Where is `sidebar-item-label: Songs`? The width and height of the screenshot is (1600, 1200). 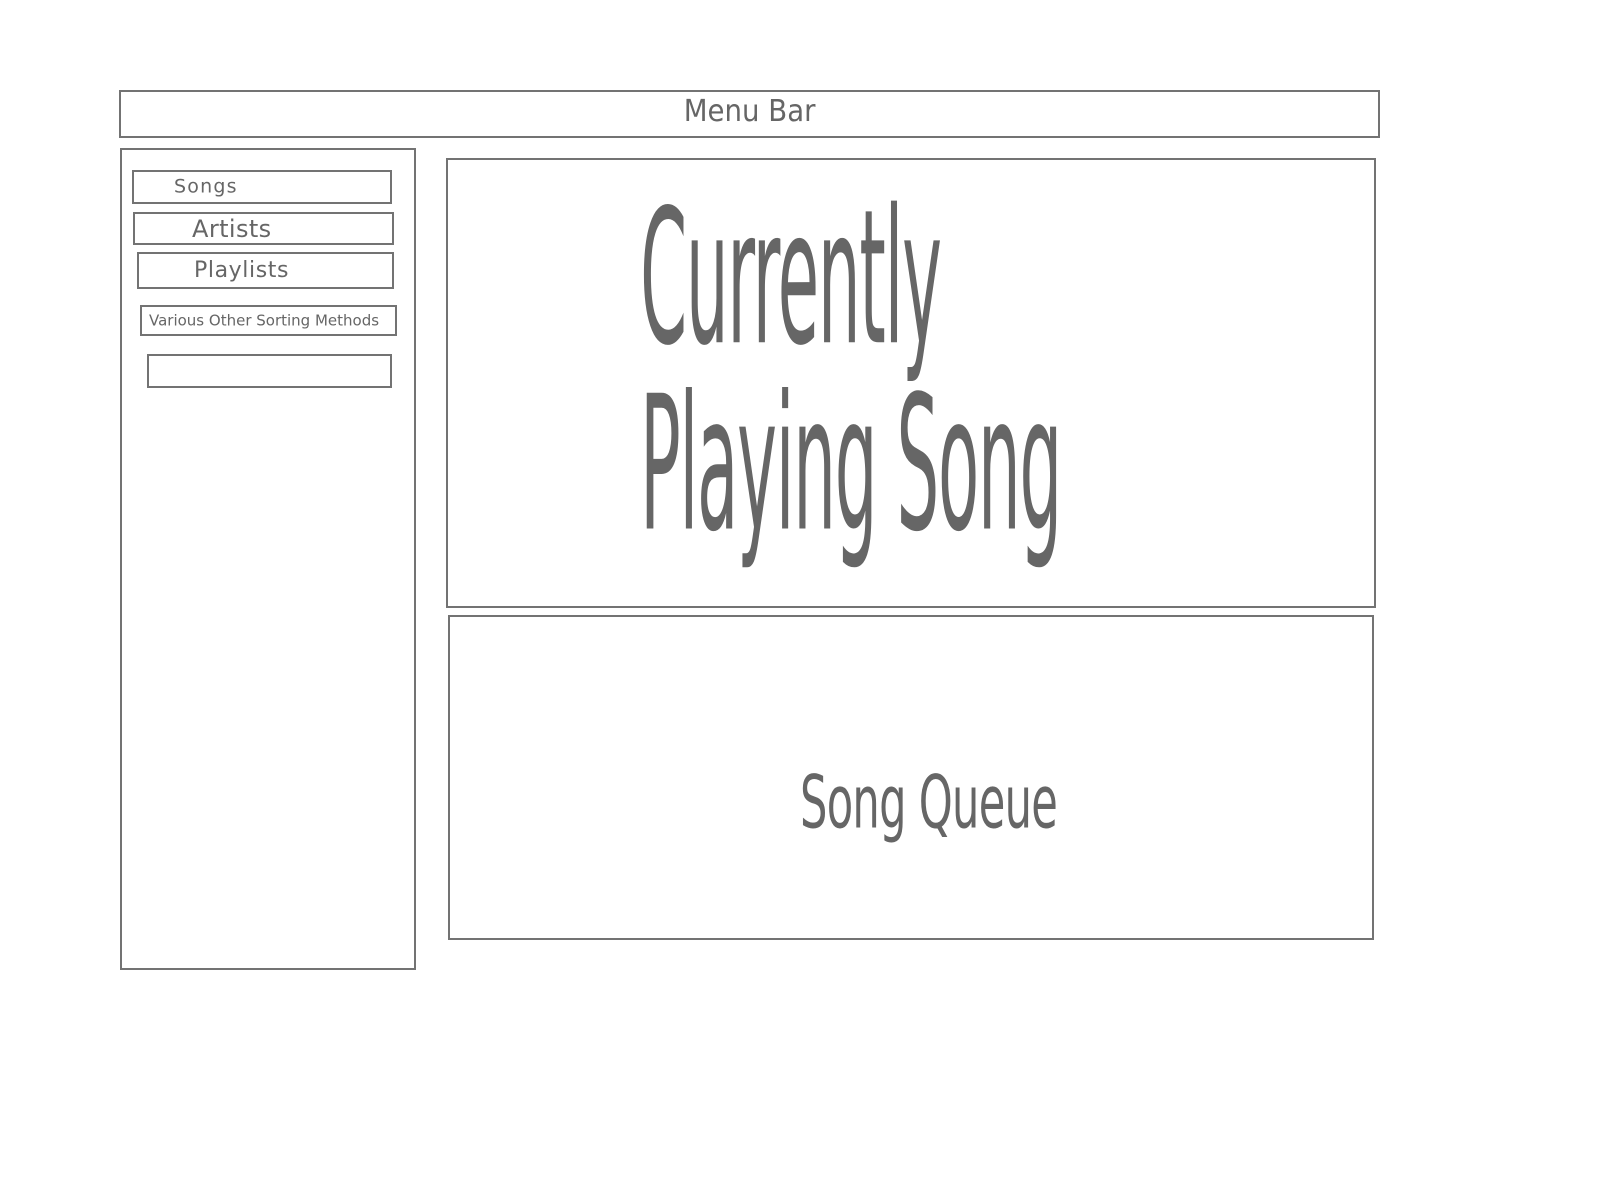
sidebar-item-label: Songs is located at coordinates (206, 186).